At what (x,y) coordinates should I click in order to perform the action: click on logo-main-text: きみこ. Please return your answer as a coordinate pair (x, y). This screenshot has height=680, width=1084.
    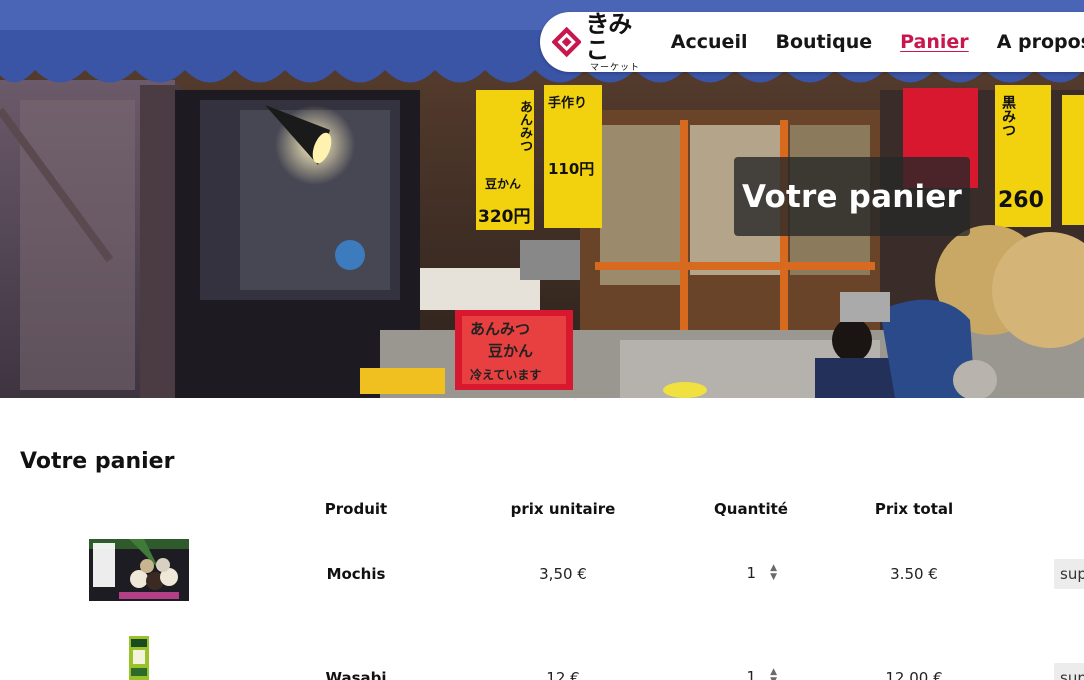
    Looking at the image, I should click on (608, 37).